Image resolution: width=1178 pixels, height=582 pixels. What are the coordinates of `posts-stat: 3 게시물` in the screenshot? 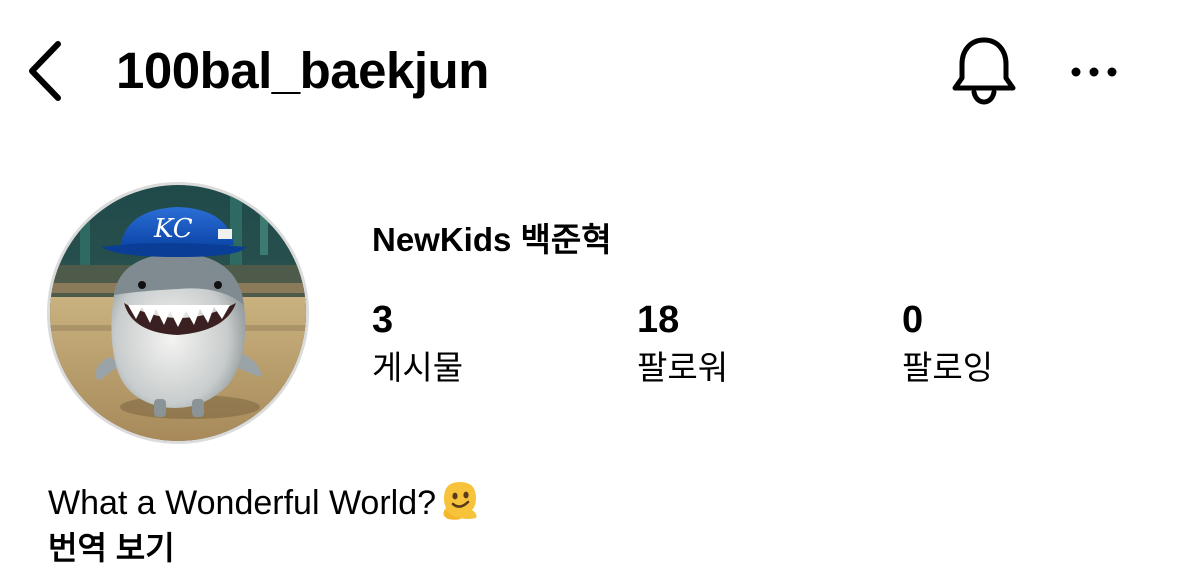 It's located at (417, 343).